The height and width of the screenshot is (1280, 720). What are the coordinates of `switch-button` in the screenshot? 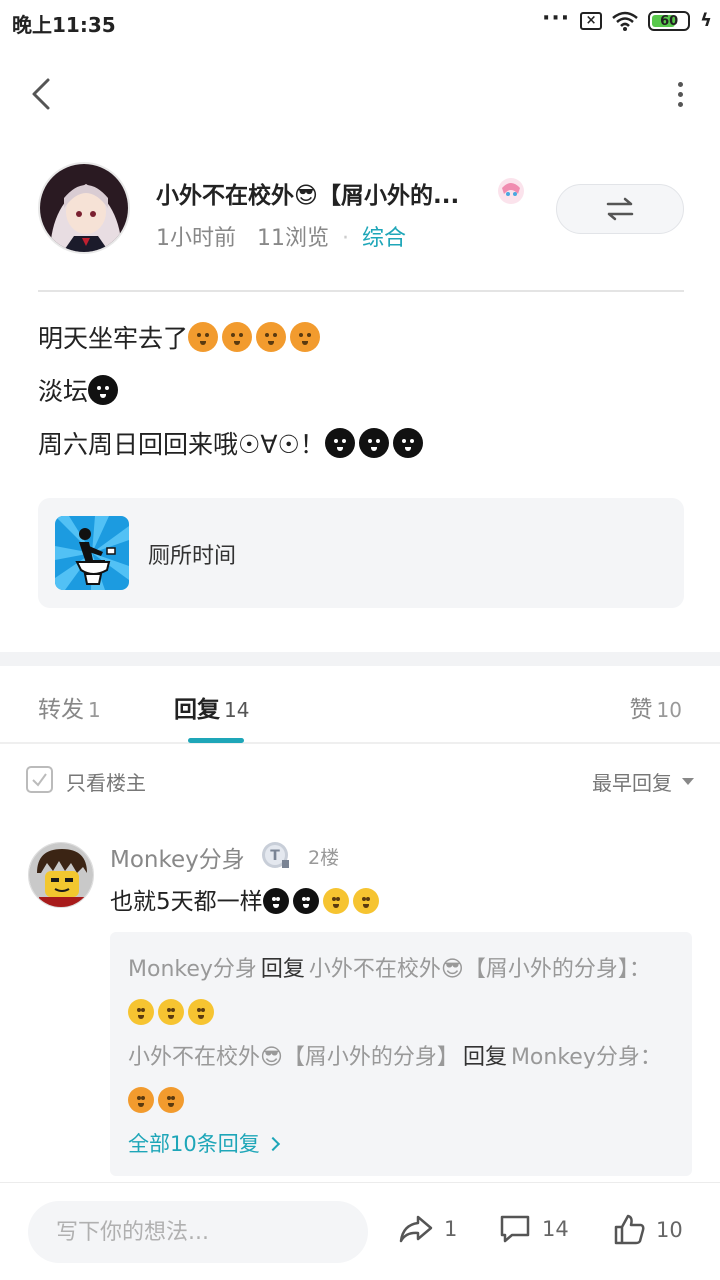 It's located at (620, 209).